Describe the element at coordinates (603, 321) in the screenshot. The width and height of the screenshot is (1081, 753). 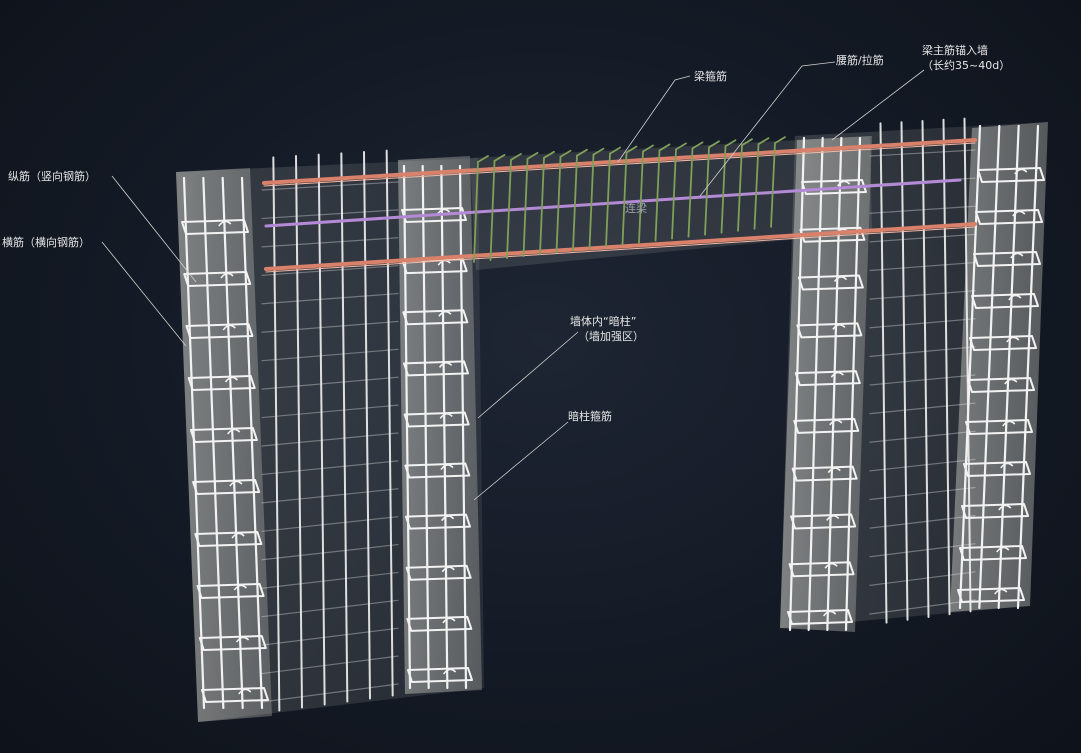
I see `label-hidden-column-1: 墙体内“暗柱”` at that location.